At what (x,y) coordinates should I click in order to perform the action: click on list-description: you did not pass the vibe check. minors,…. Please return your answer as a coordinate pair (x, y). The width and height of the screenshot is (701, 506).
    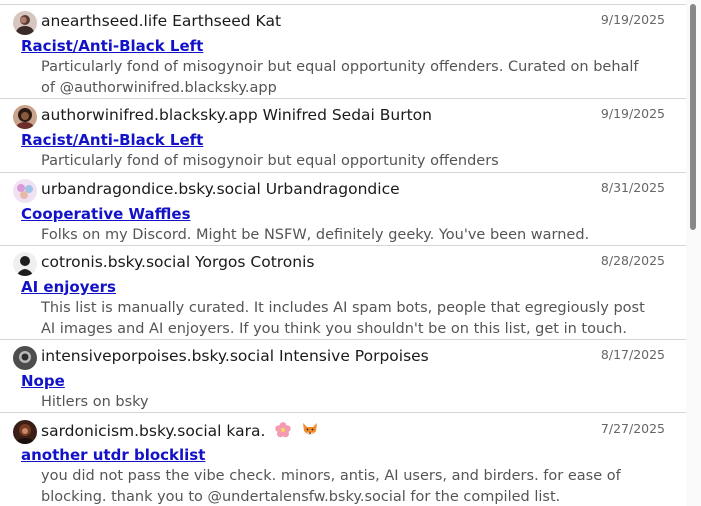
    Looking at the image, I should click on (331, 486).